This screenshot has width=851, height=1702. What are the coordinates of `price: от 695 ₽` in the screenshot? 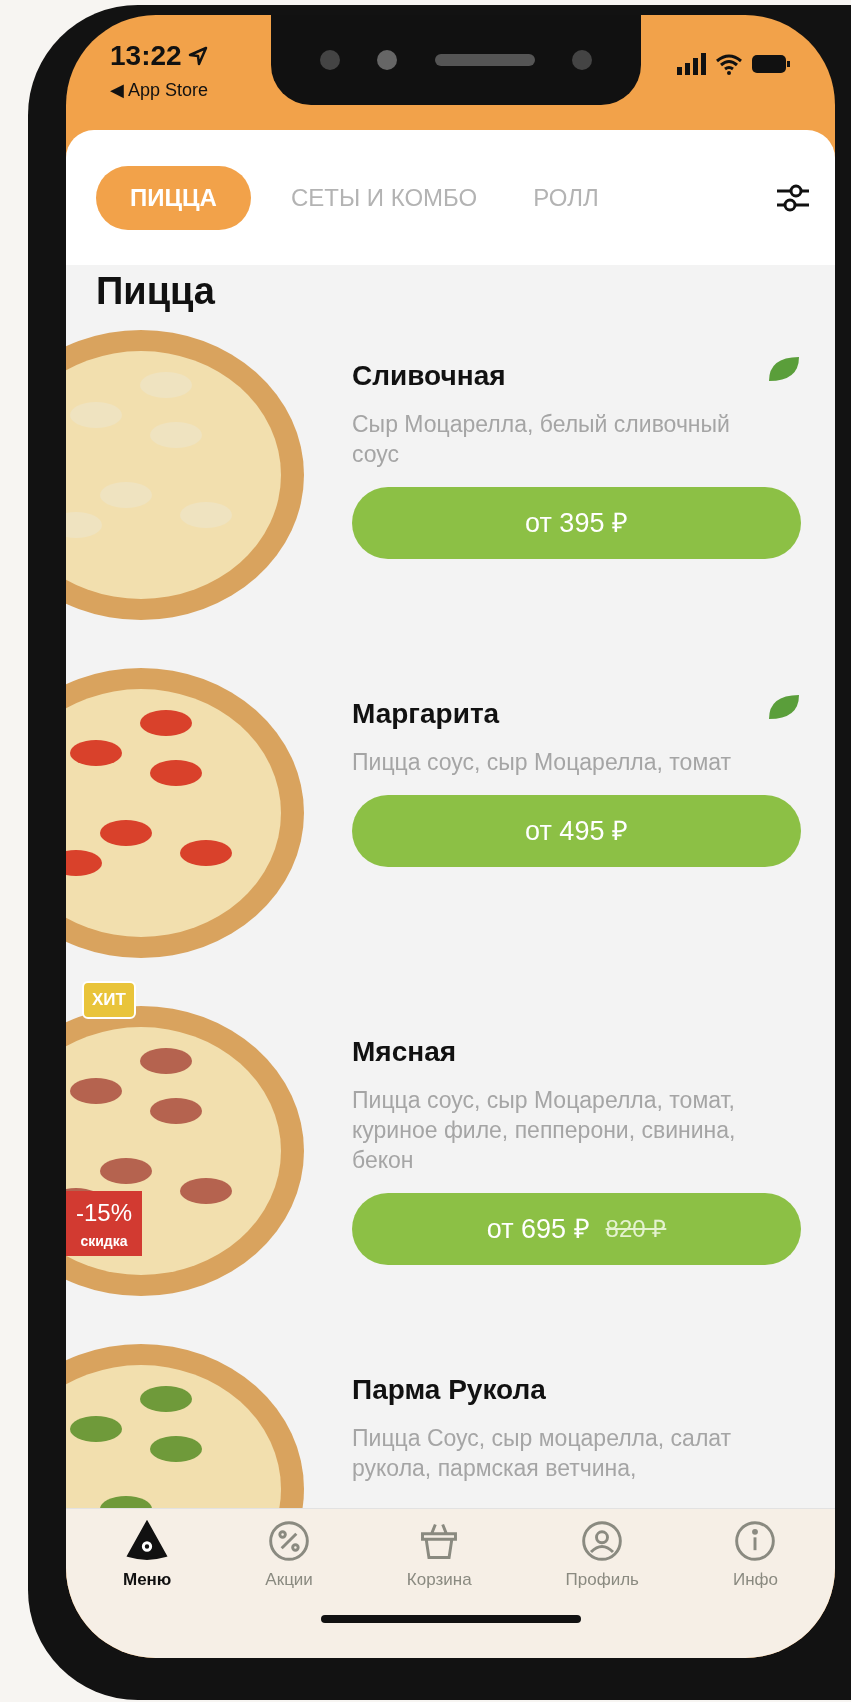 It's located at (538, 1229).